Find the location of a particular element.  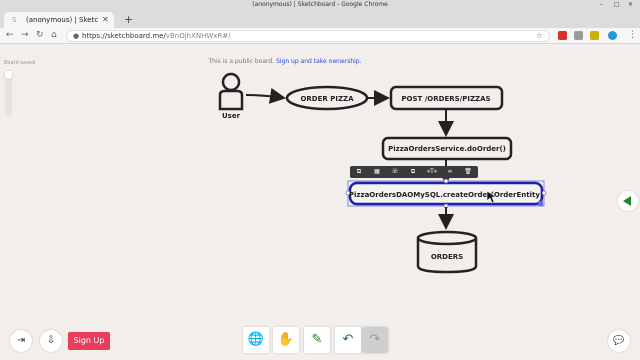

pin-icon is located at coordinates (594, 35).